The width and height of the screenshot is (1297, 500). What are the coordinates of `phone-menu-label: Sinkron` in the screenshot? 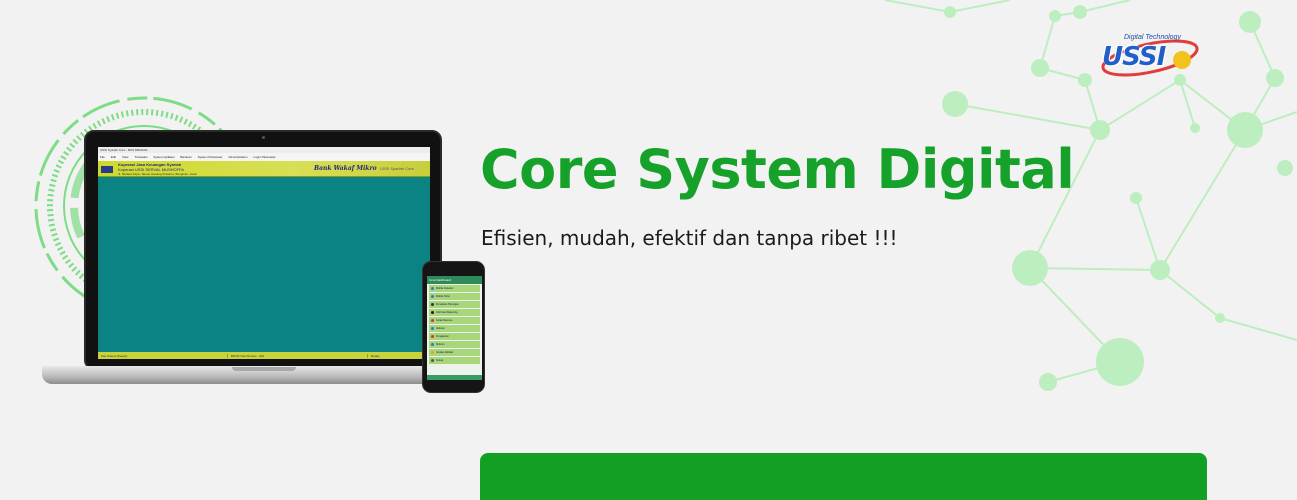 It's located at (440, 344).